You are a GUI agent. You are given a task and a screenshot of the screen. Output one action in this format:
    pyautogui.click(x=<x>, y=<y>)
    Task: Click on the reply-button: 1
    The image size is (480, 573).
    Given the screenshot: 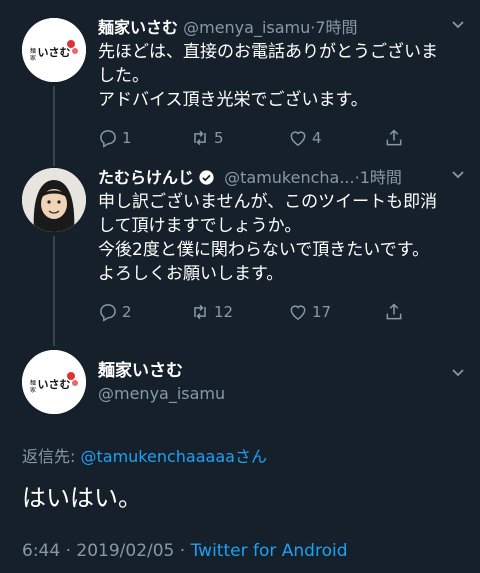 What is the action you would take?
    pyautogui.click(x=115, y=138)
    